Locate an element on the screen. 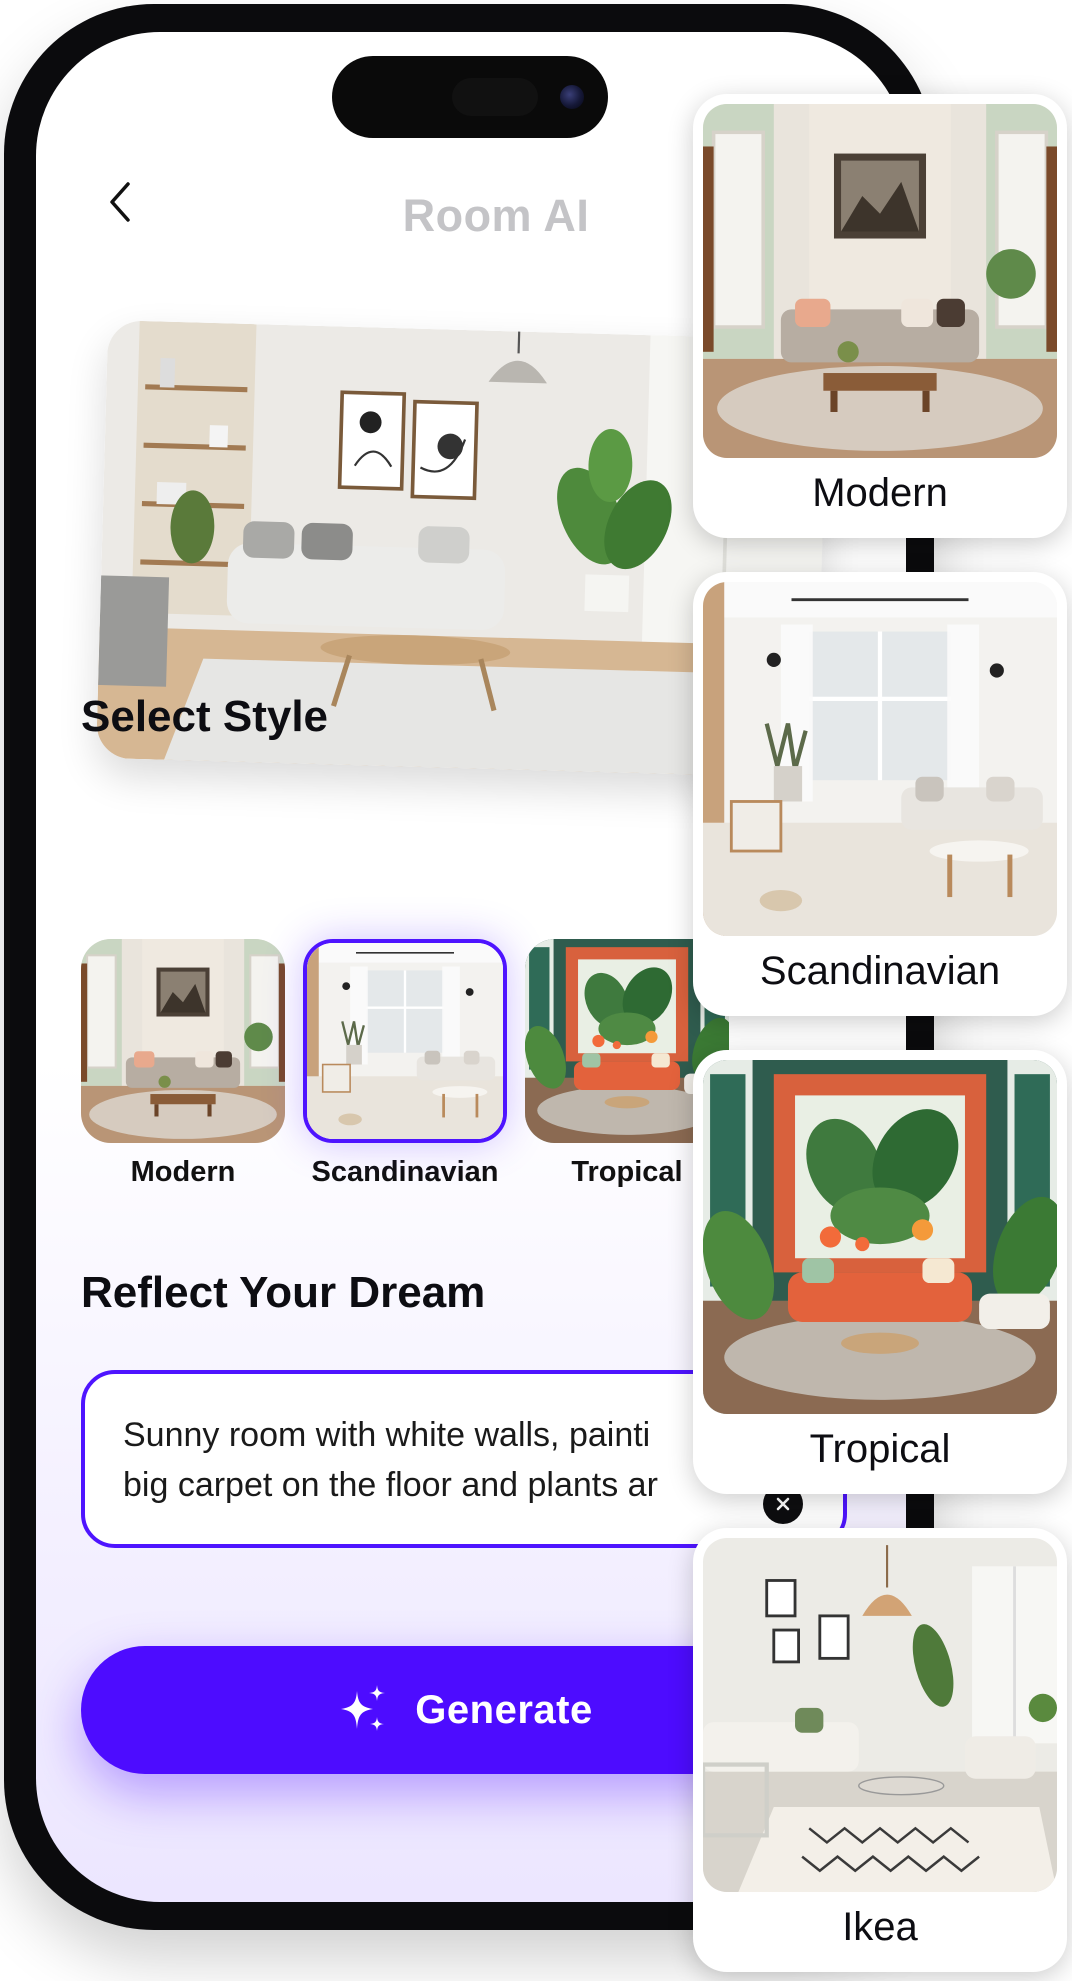 This screenshot has height=1981, width=1072. style-card-scandinavian: Scandinavian is located at coordinates (880, 794).